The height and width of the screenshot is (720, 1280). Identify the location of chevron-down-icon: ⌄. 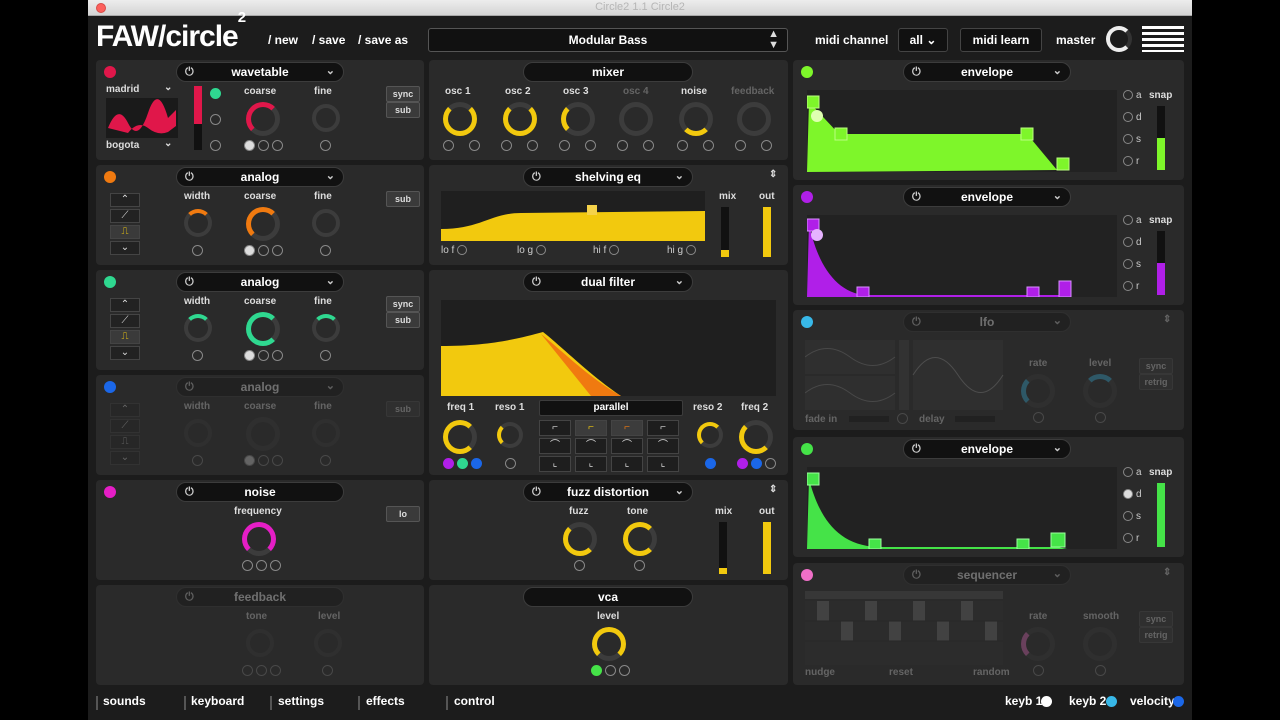
(168, 87).